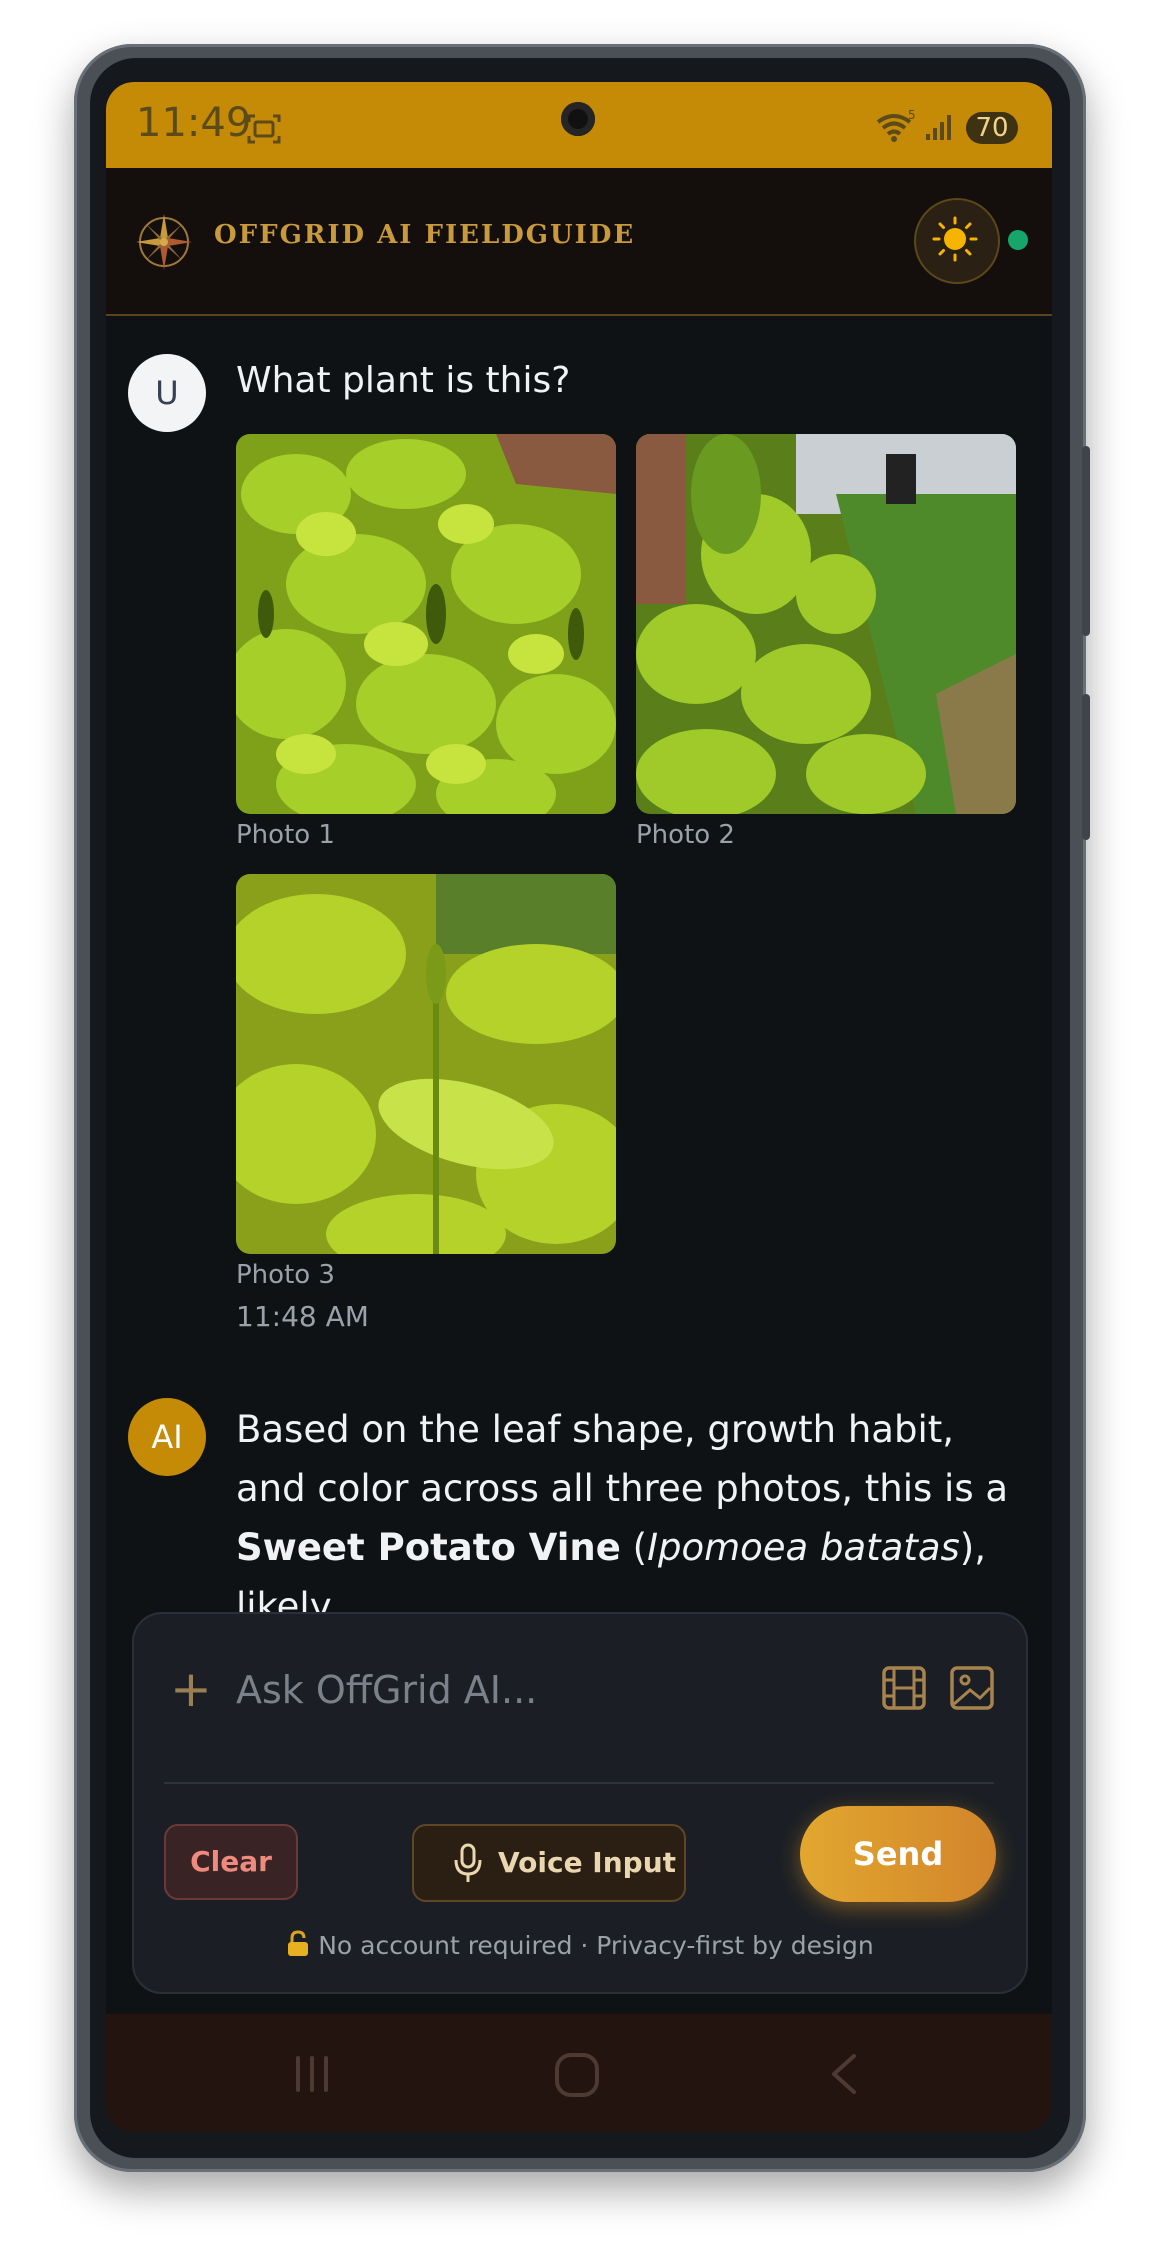 This screenshot has width=1157, height=2260. What do you see at coordinates (577, 2077) in the screenshot?
I see `home-icon` at bounding box center [577, 2077].